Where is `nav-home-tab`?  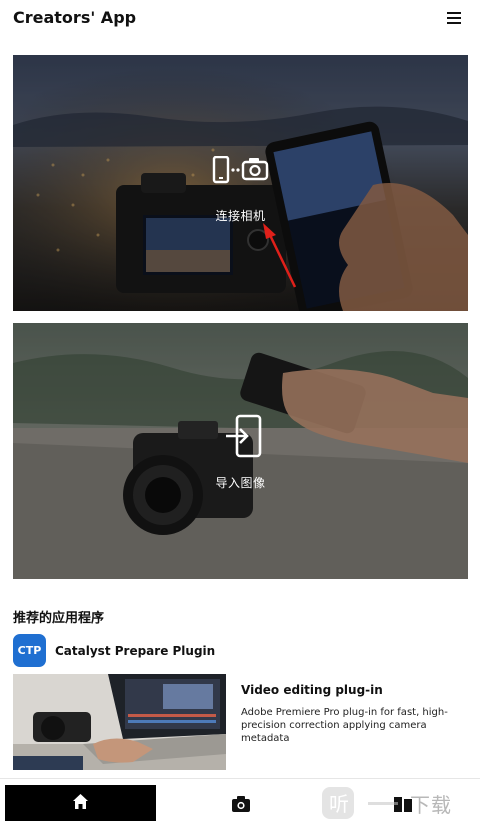 nav-home-tab is located at coordinates (80, 803).